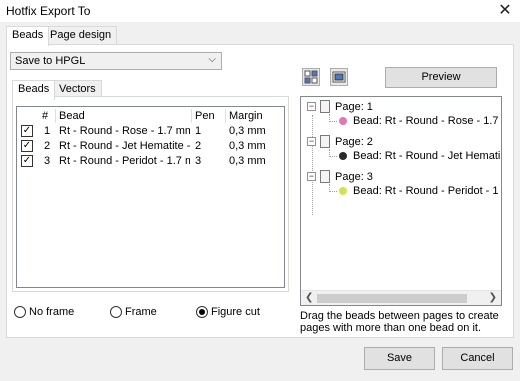  What do you see at coordinates (392, 298) in the screenshot?
I see `scroll-thumb` at bounding box center [392, 298].